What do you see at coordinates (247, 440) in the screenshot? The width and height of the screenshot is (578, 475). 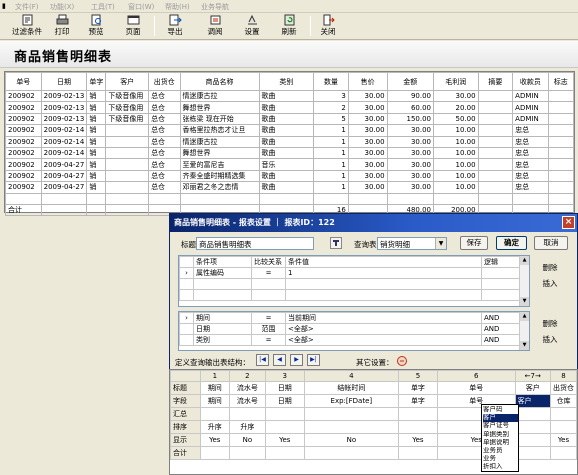 I see `structure-cell: No` at bounding box center [247, 440].